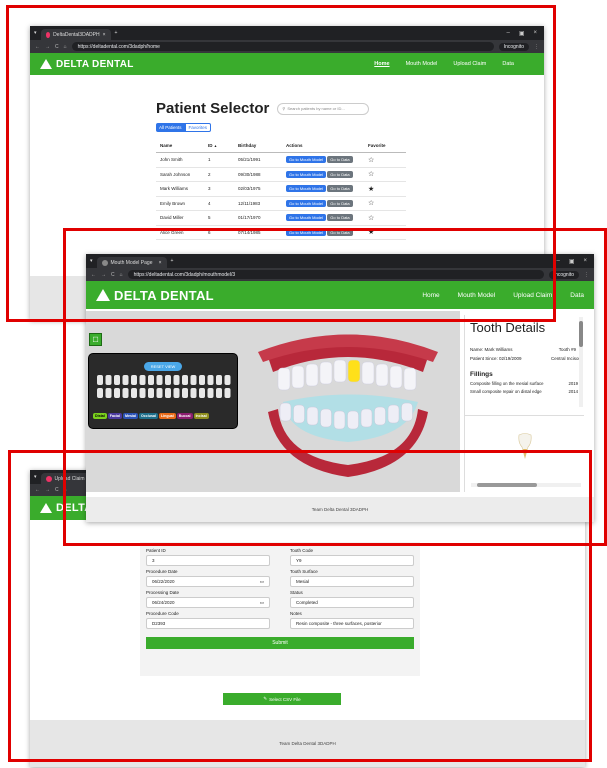 The width and height of the screenshot is (607, 768). I want to click on processing-date-field: 06/24/2020 ▭, so click(208, 602).